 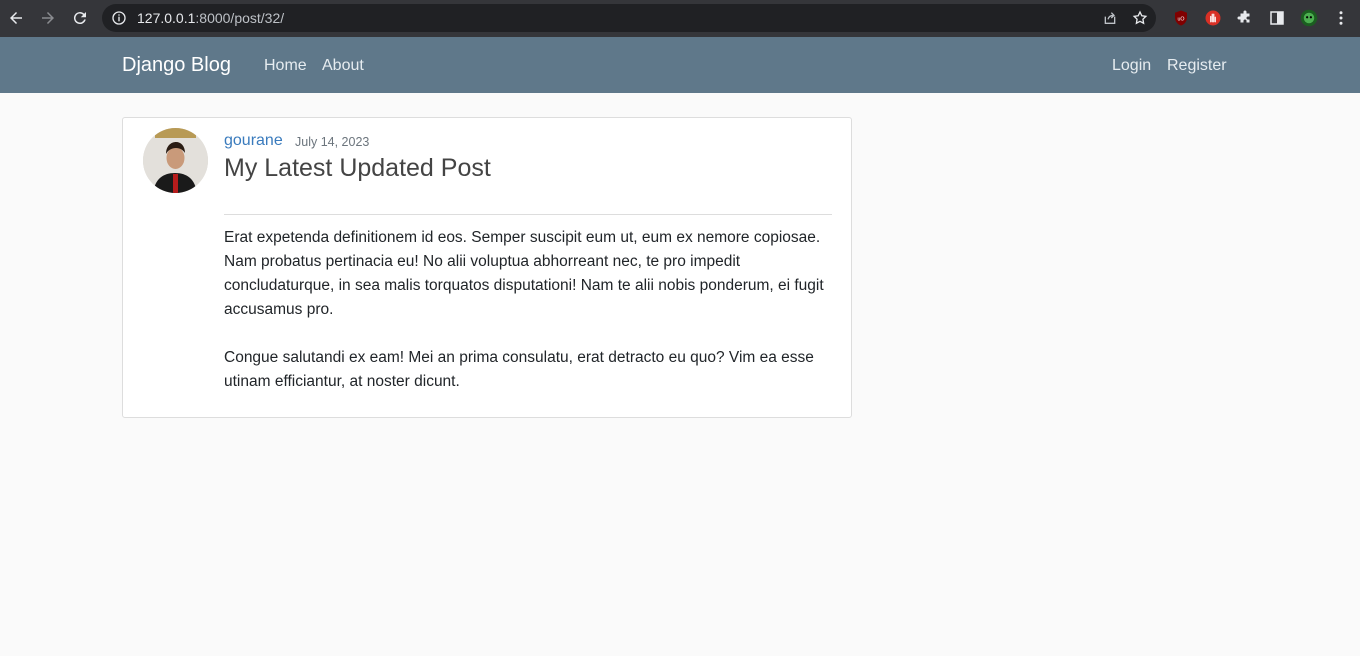 What do you see at coordinates (253, 141) in the screenshot?
I see `author-link: gourane` at bounding box center [253, 141].